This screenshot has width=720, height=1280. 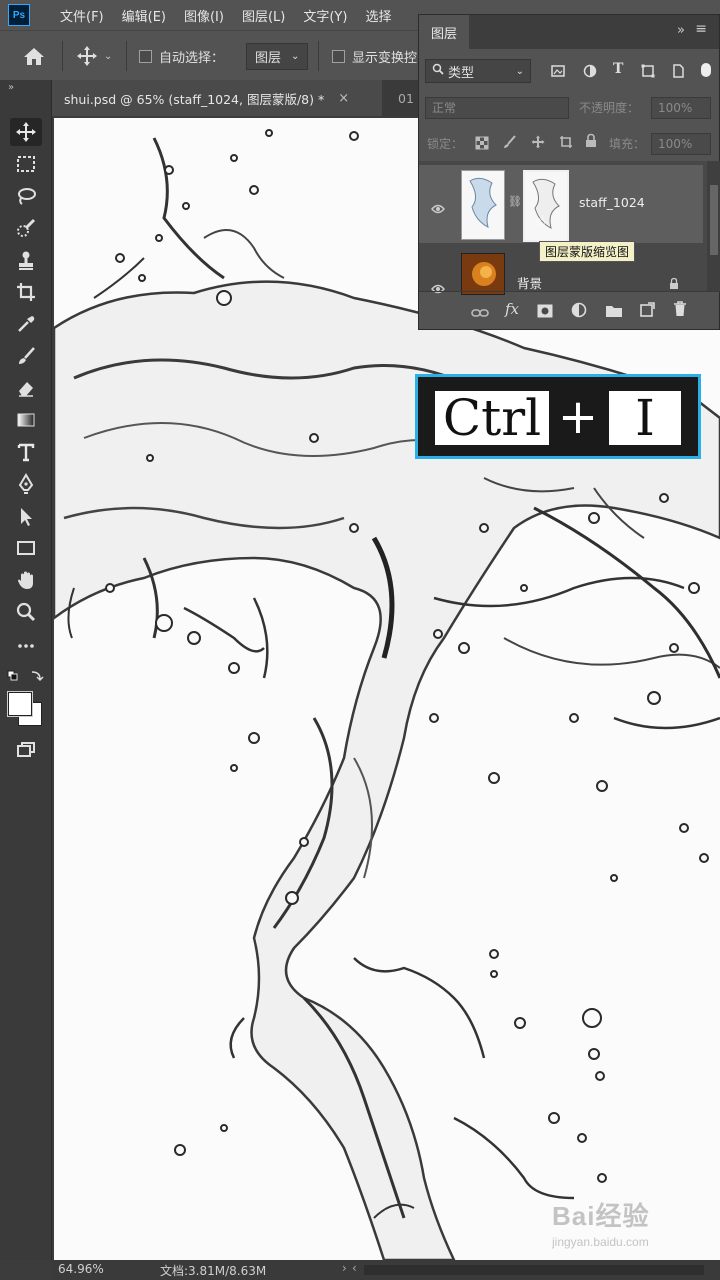 I want to click on scroll-left-icon: ‹, so click(x=354, y=1268).